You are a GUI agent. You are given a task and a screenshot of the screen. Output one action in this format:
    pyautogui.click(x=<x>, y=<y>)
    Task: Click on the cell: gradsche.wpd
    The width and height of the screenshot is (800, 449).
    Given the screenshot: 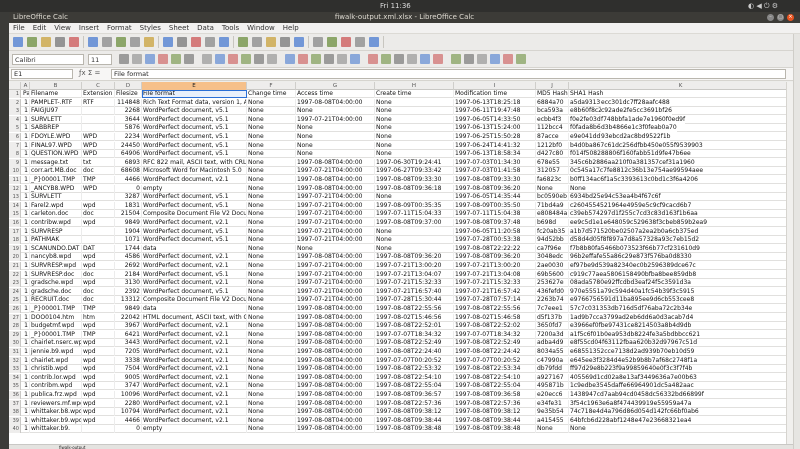 What is the action you would take?
    pyautogui.click(x=56, y=283)
    